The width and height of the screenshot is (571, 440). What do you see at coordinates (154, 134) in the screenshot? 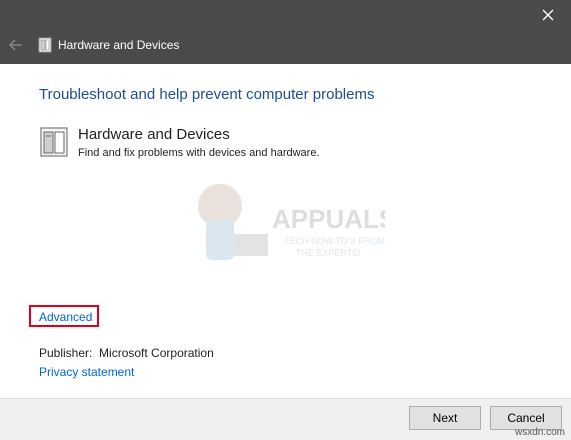
I see `troubleshooter-name: Hardware and Devices` at bounding box center [154, 134].